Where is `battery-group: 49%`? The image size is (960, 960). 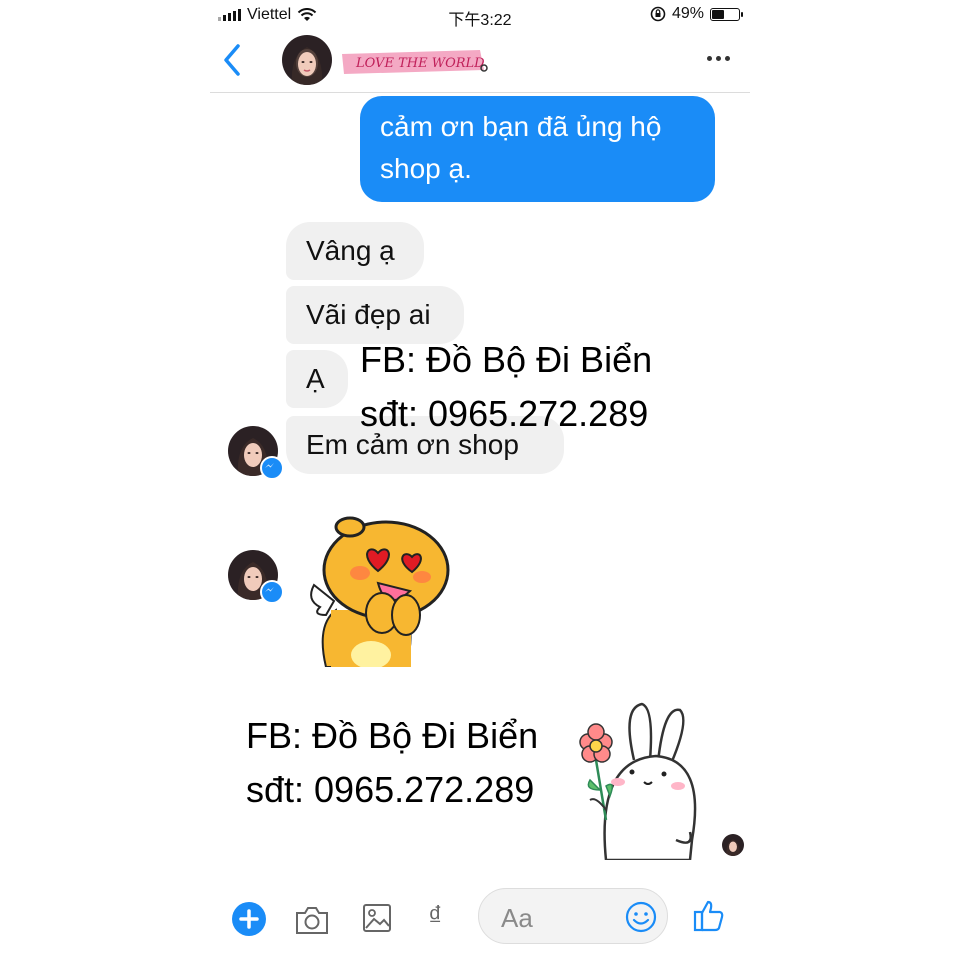
battery-group: 49% is located at coordinates (696, 14).